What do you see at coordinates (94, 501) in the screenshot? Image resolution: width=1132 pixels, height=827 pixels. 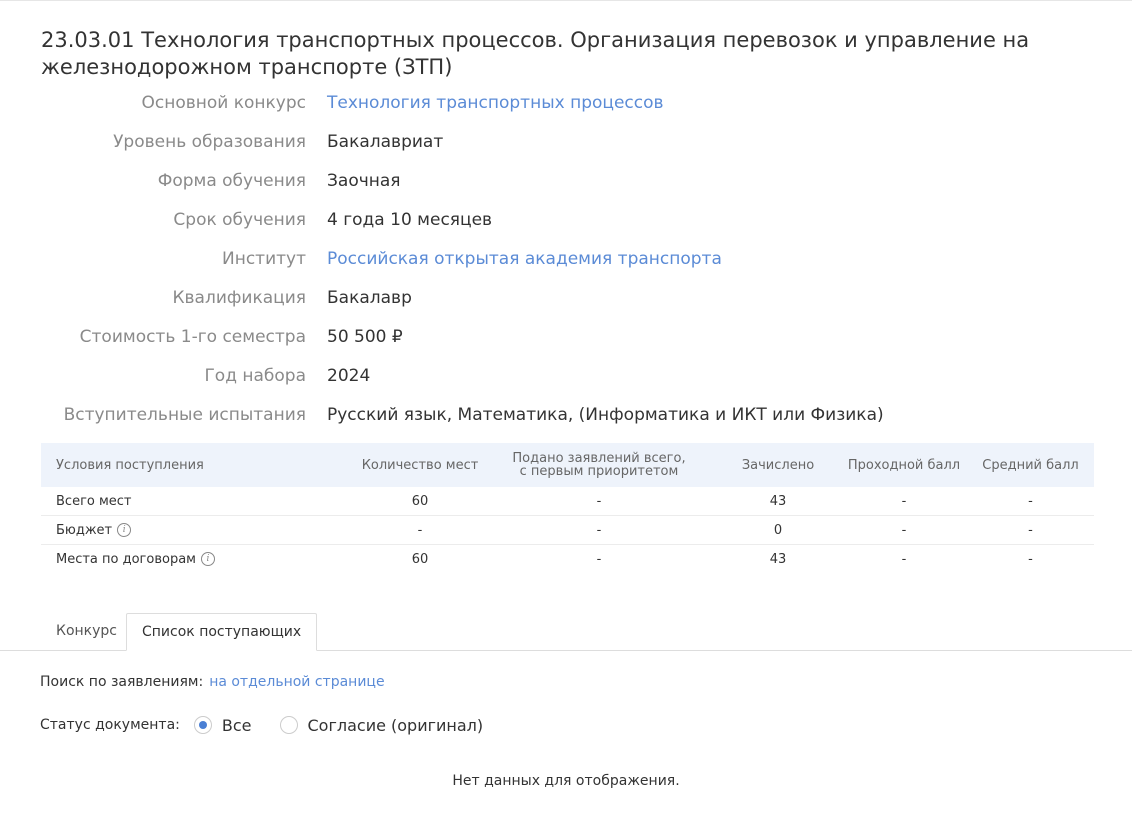 I see `row-name: Всего мест` at bounding box center [94, 501].